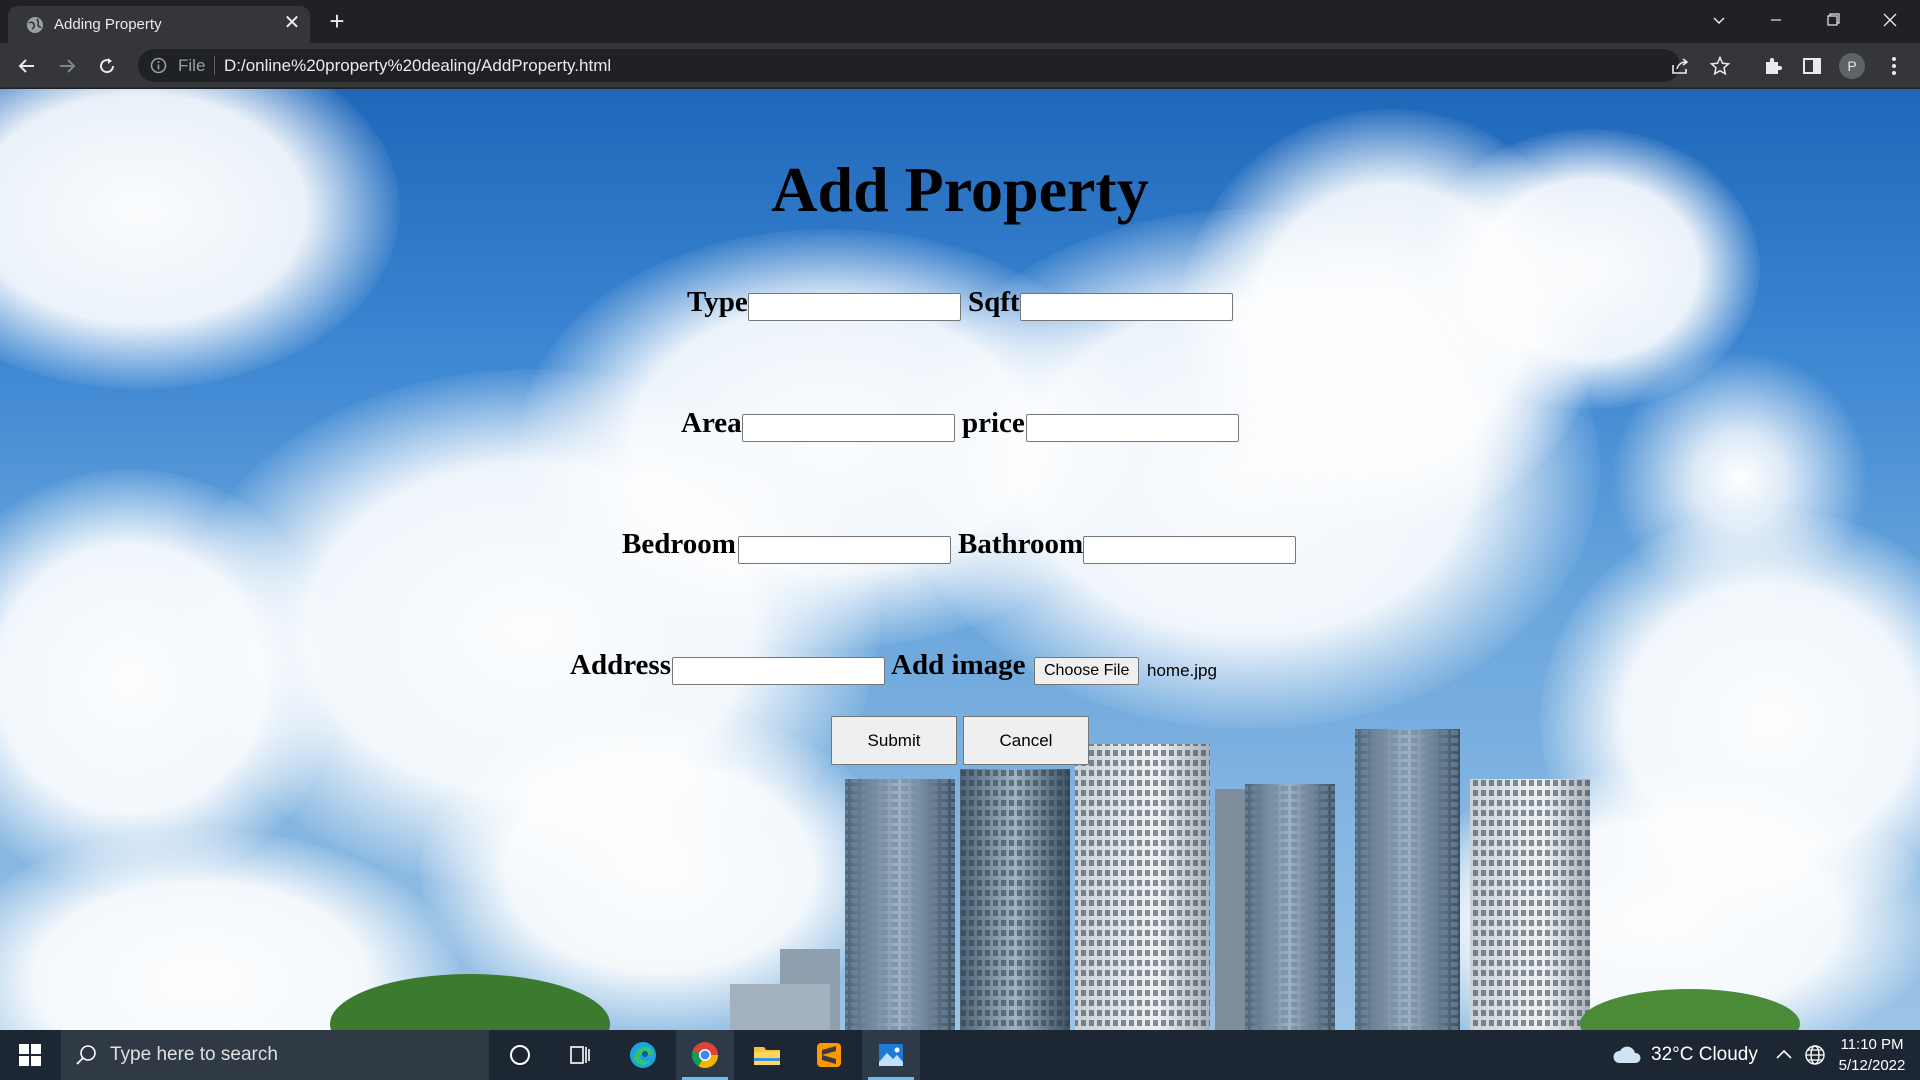  What do you see at coordinates (292, 23) in the screenshot?
I see `close-tab-icon: ✕` at bounding box center [292, 23].